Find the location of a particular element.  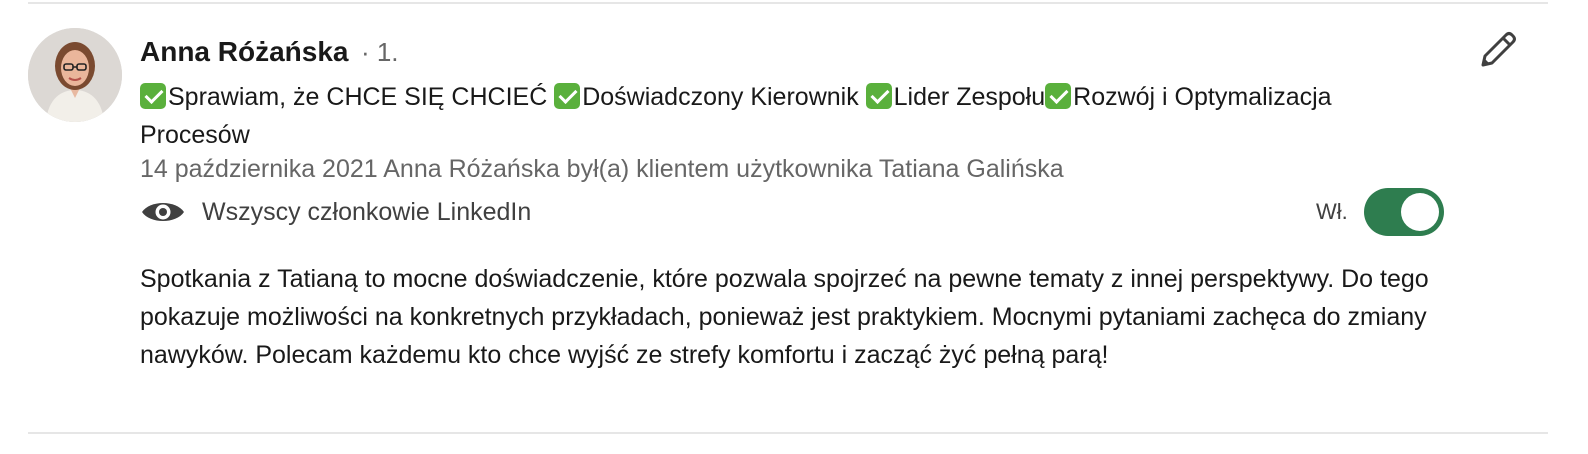

eye-icon is located at coordinates (163, 212).